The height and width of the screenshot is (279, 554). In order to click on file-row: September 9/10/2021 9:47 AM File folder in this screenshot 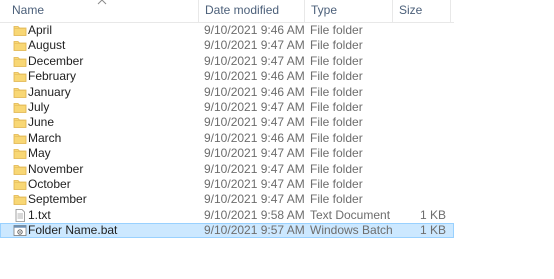, I will do `click(227, 199)`.